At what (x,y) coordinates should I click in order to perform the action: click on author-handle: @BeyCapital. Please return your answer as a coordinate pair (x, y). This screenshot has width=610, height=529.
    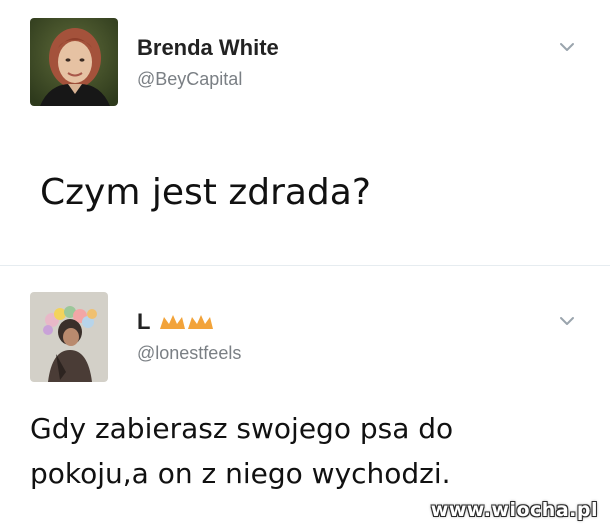
    Looking at the image, I should click on (208, 79).